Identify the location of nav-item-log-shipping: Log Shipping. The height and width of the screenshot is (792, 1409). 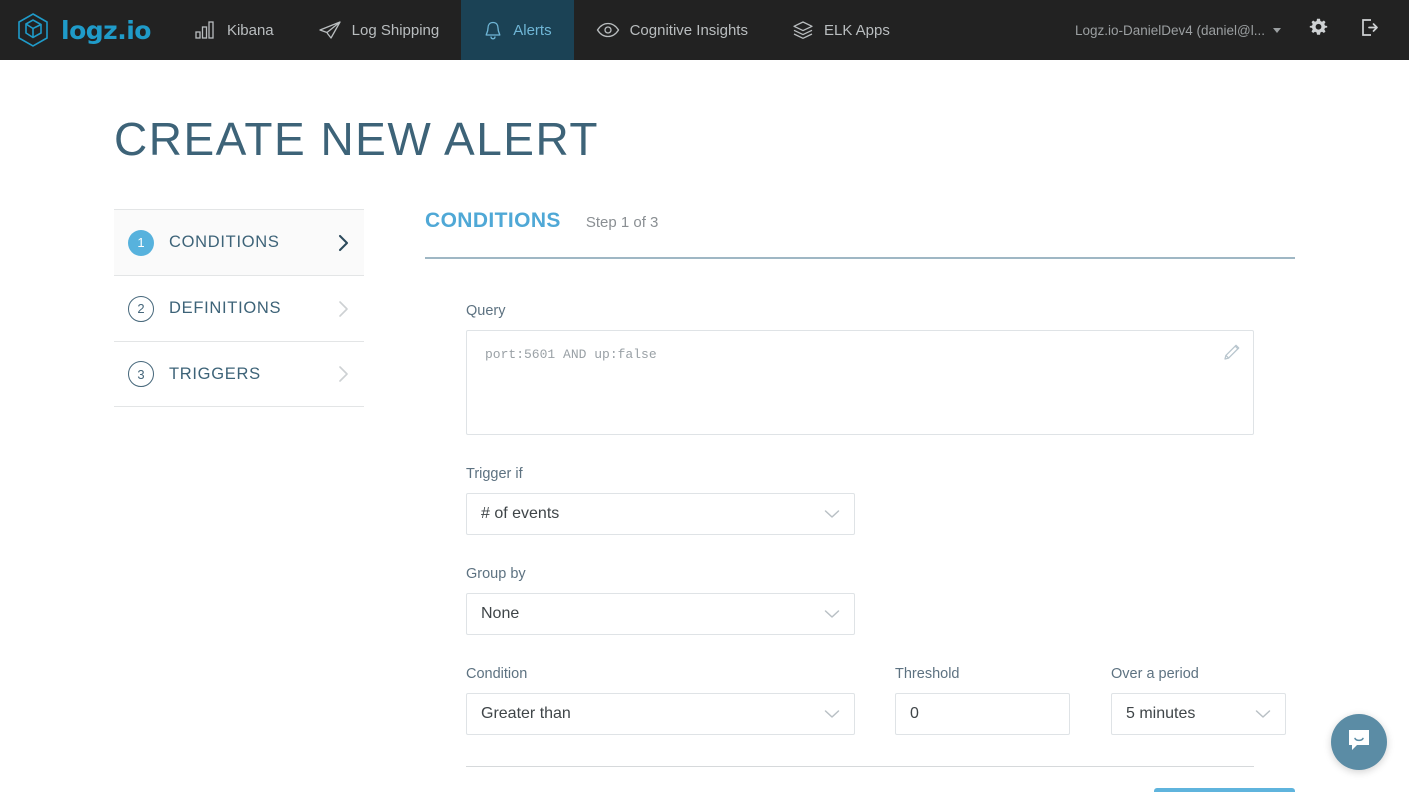
(379, 30).